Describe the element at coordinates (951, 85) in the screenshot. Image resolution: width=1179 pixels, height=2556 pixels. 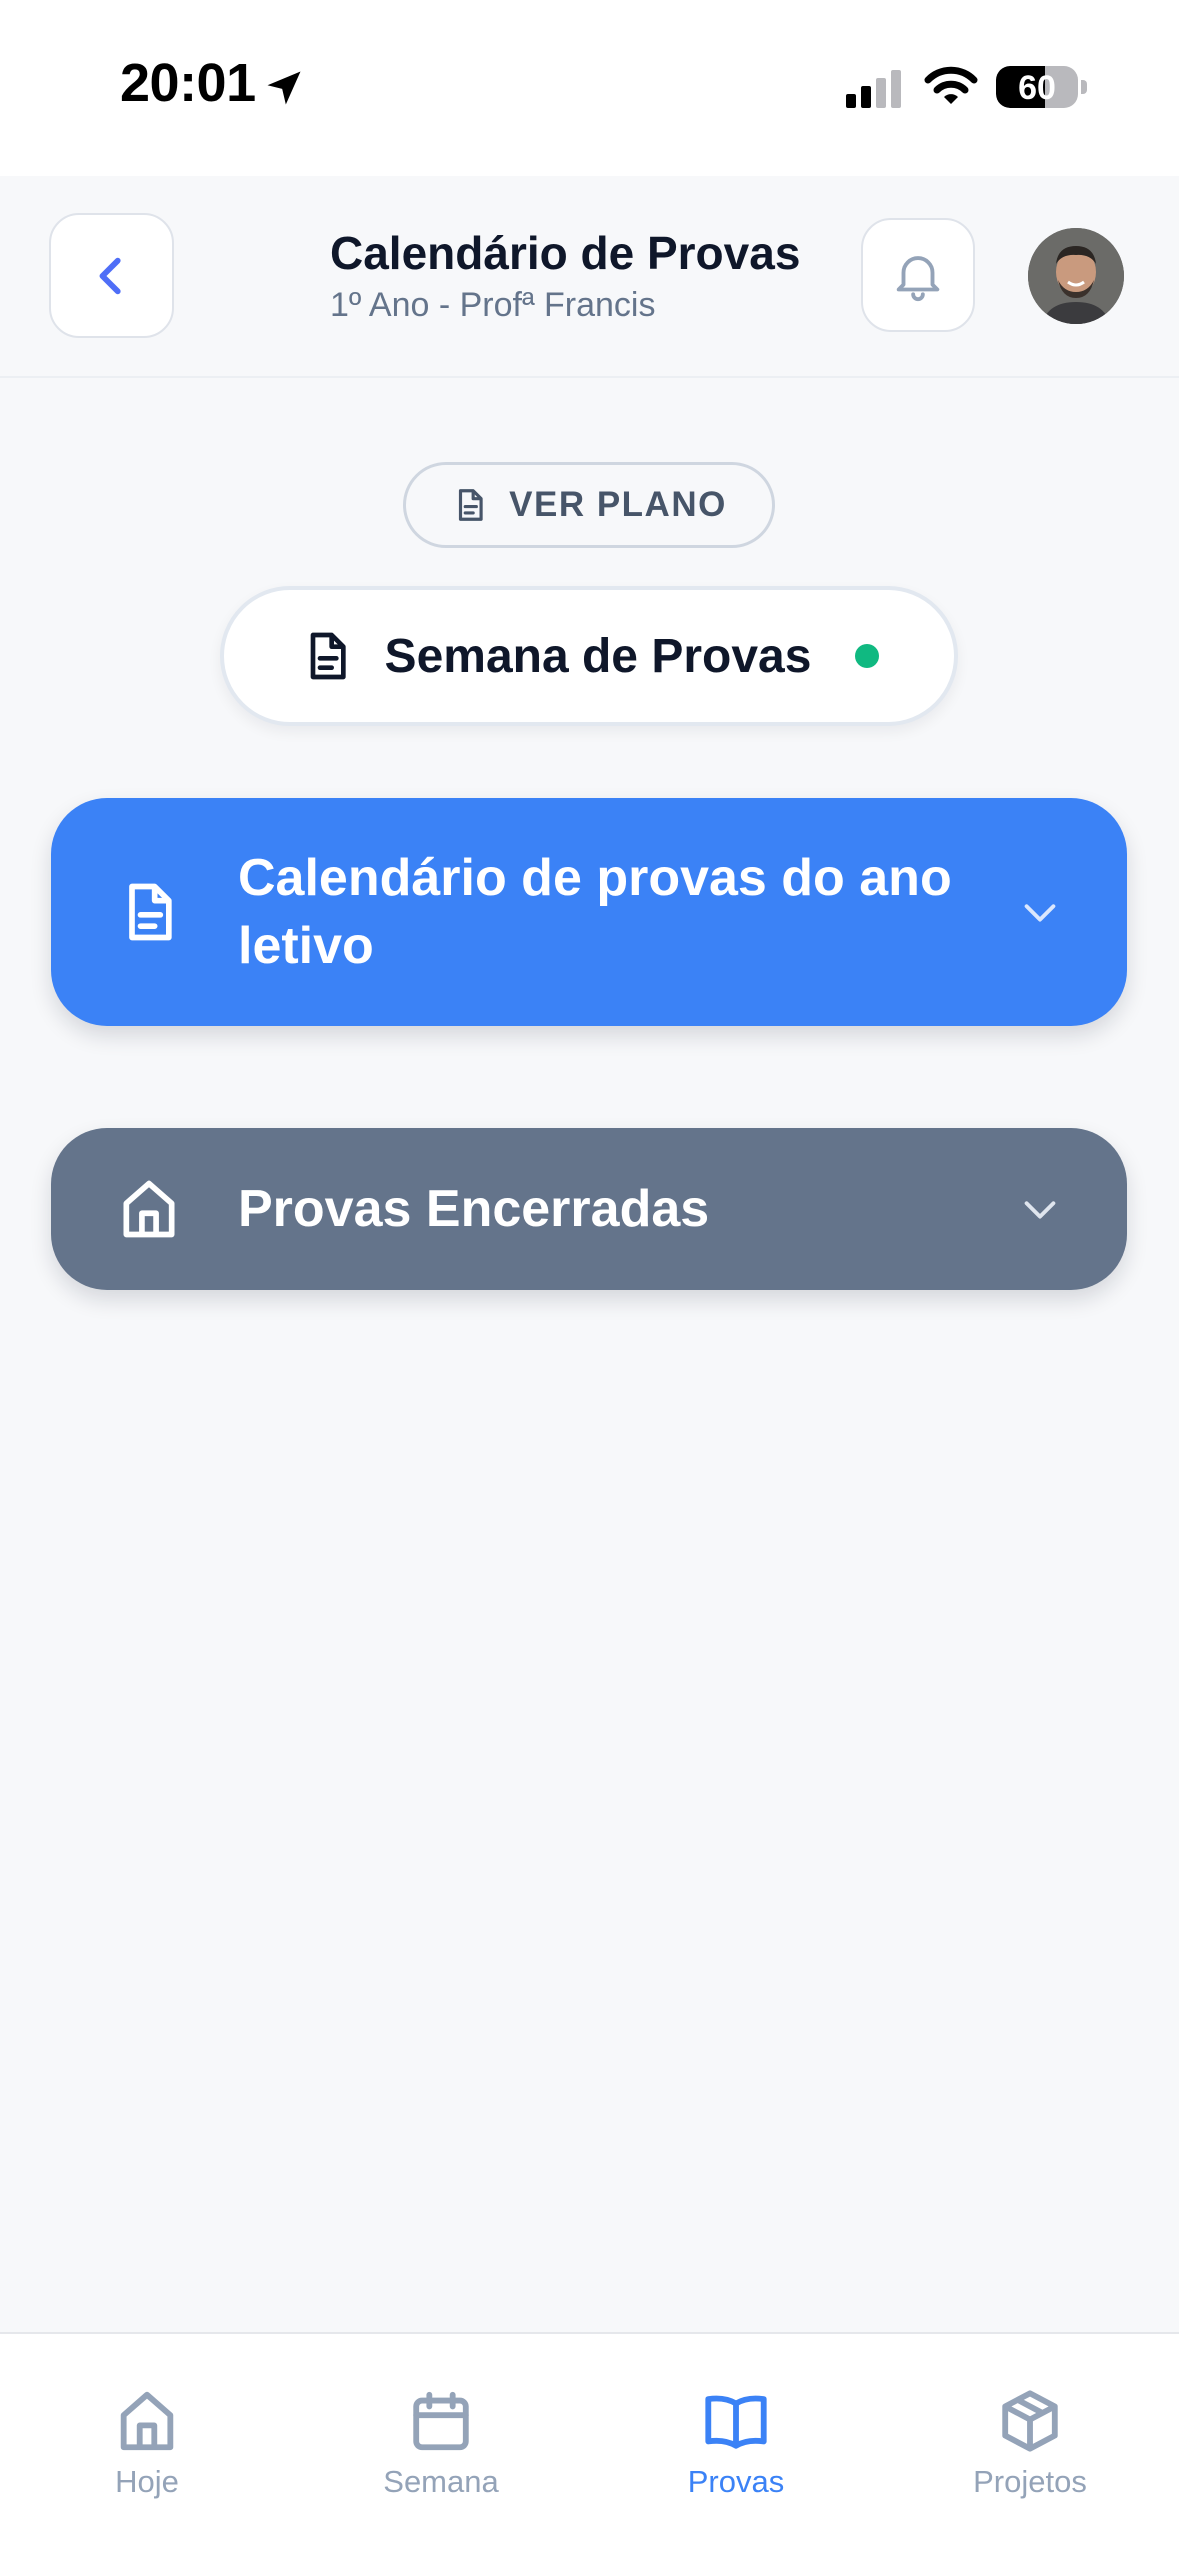
I see `wifi-icon` at that location.